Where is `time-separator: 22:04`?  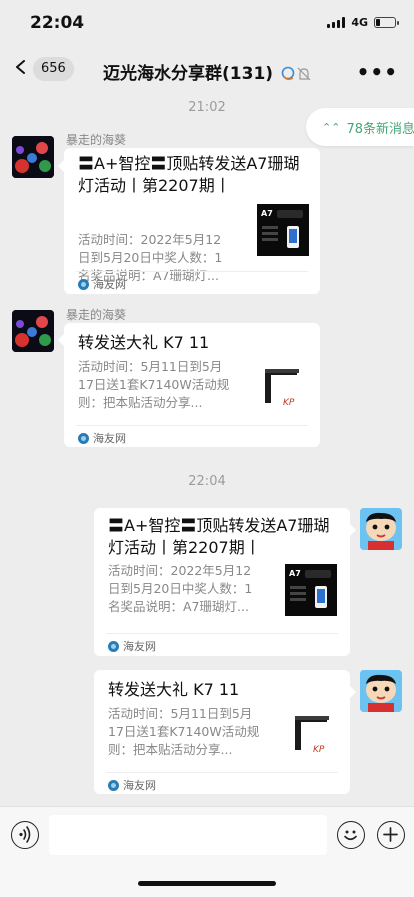
time-separator: 22:04 is located at coordinates (207, 481).